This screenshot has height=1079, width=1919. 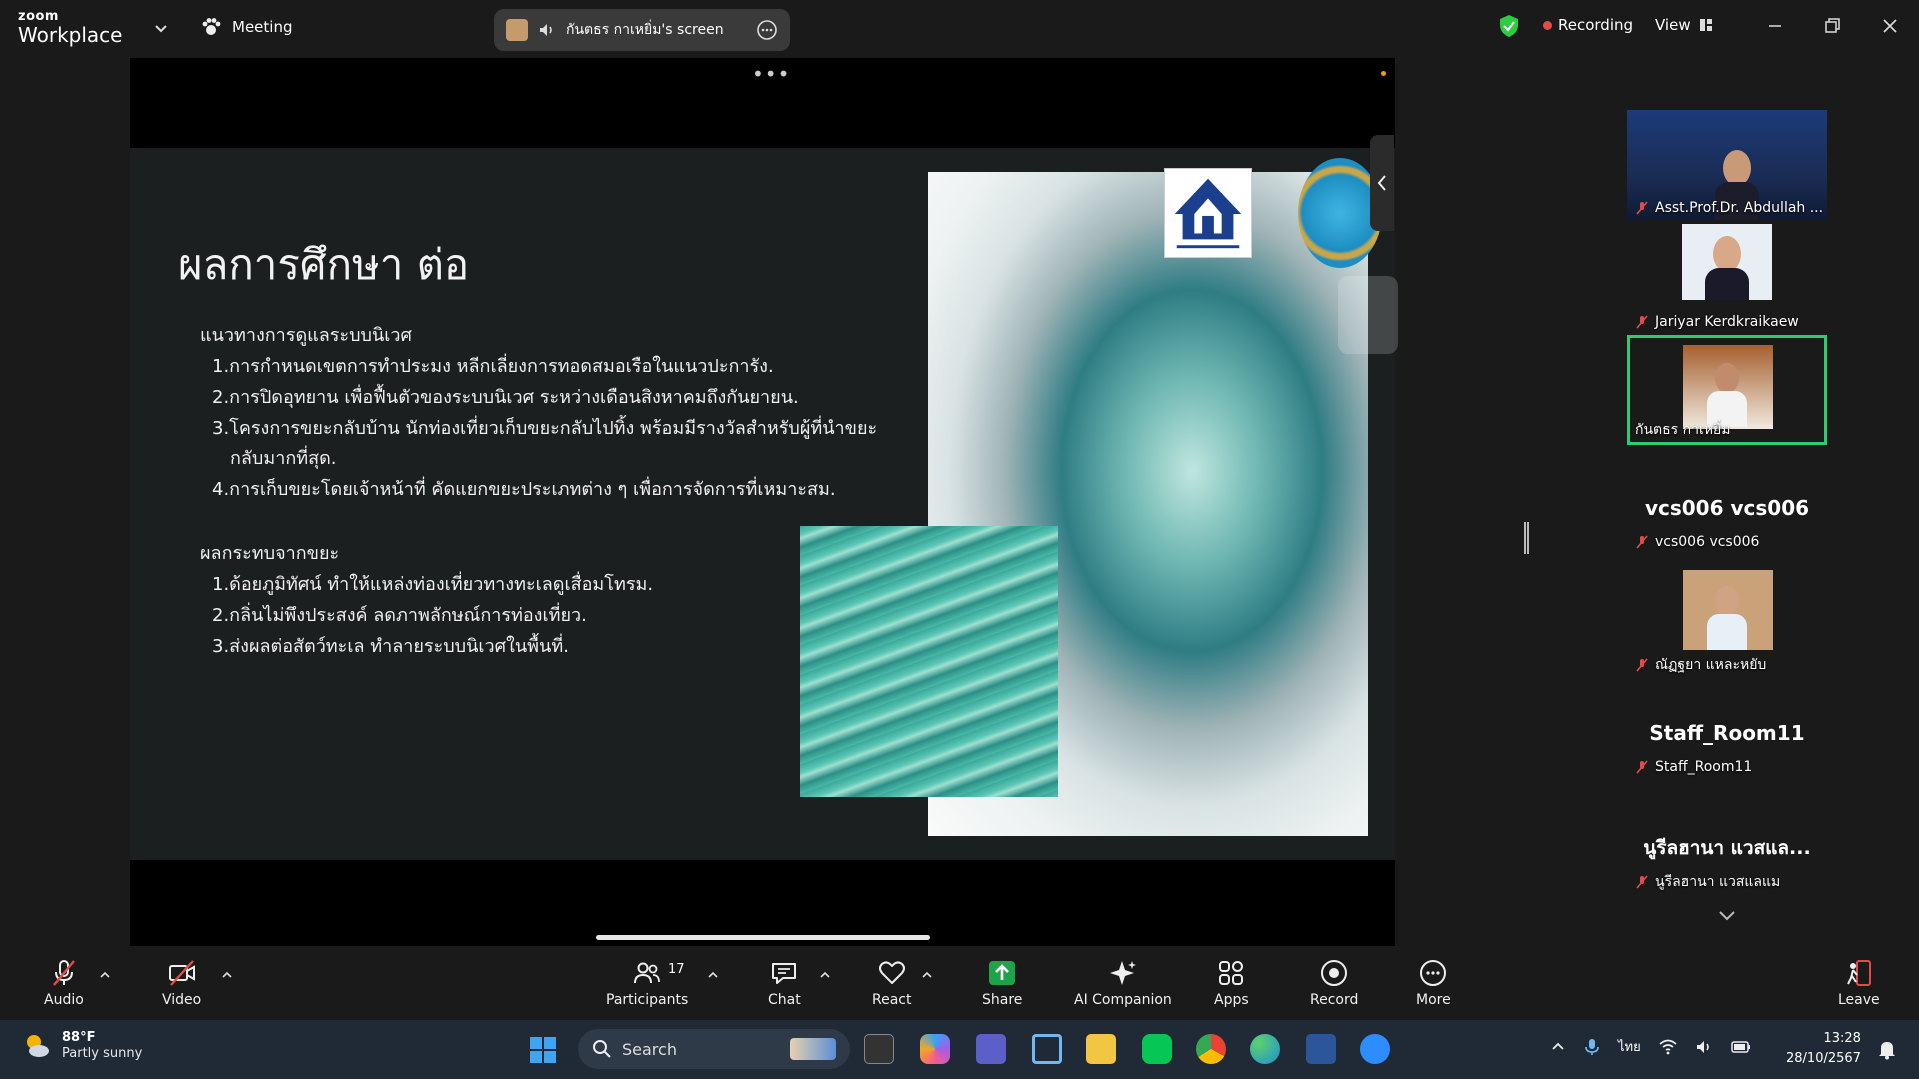 I want to click on share-button: Share, so click(x=1002, y=983).